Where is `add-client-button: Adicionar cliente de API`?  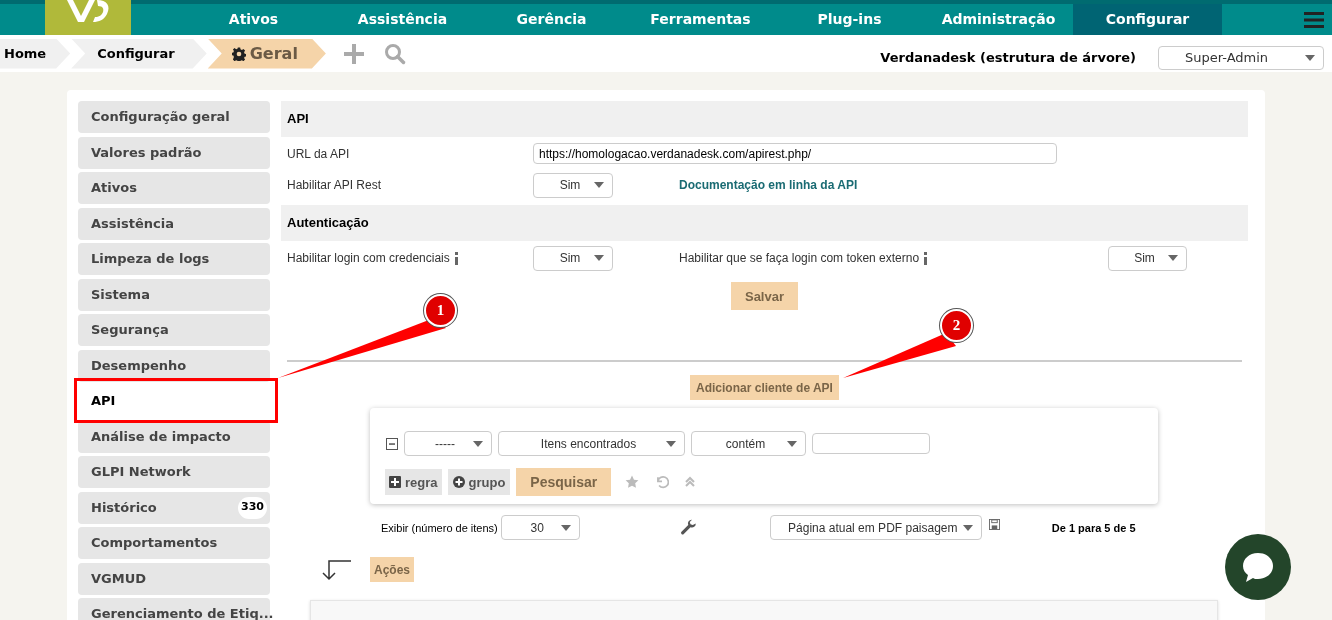 add-client-button: Adicionar cliente de API is located at coordinates (764, 388).